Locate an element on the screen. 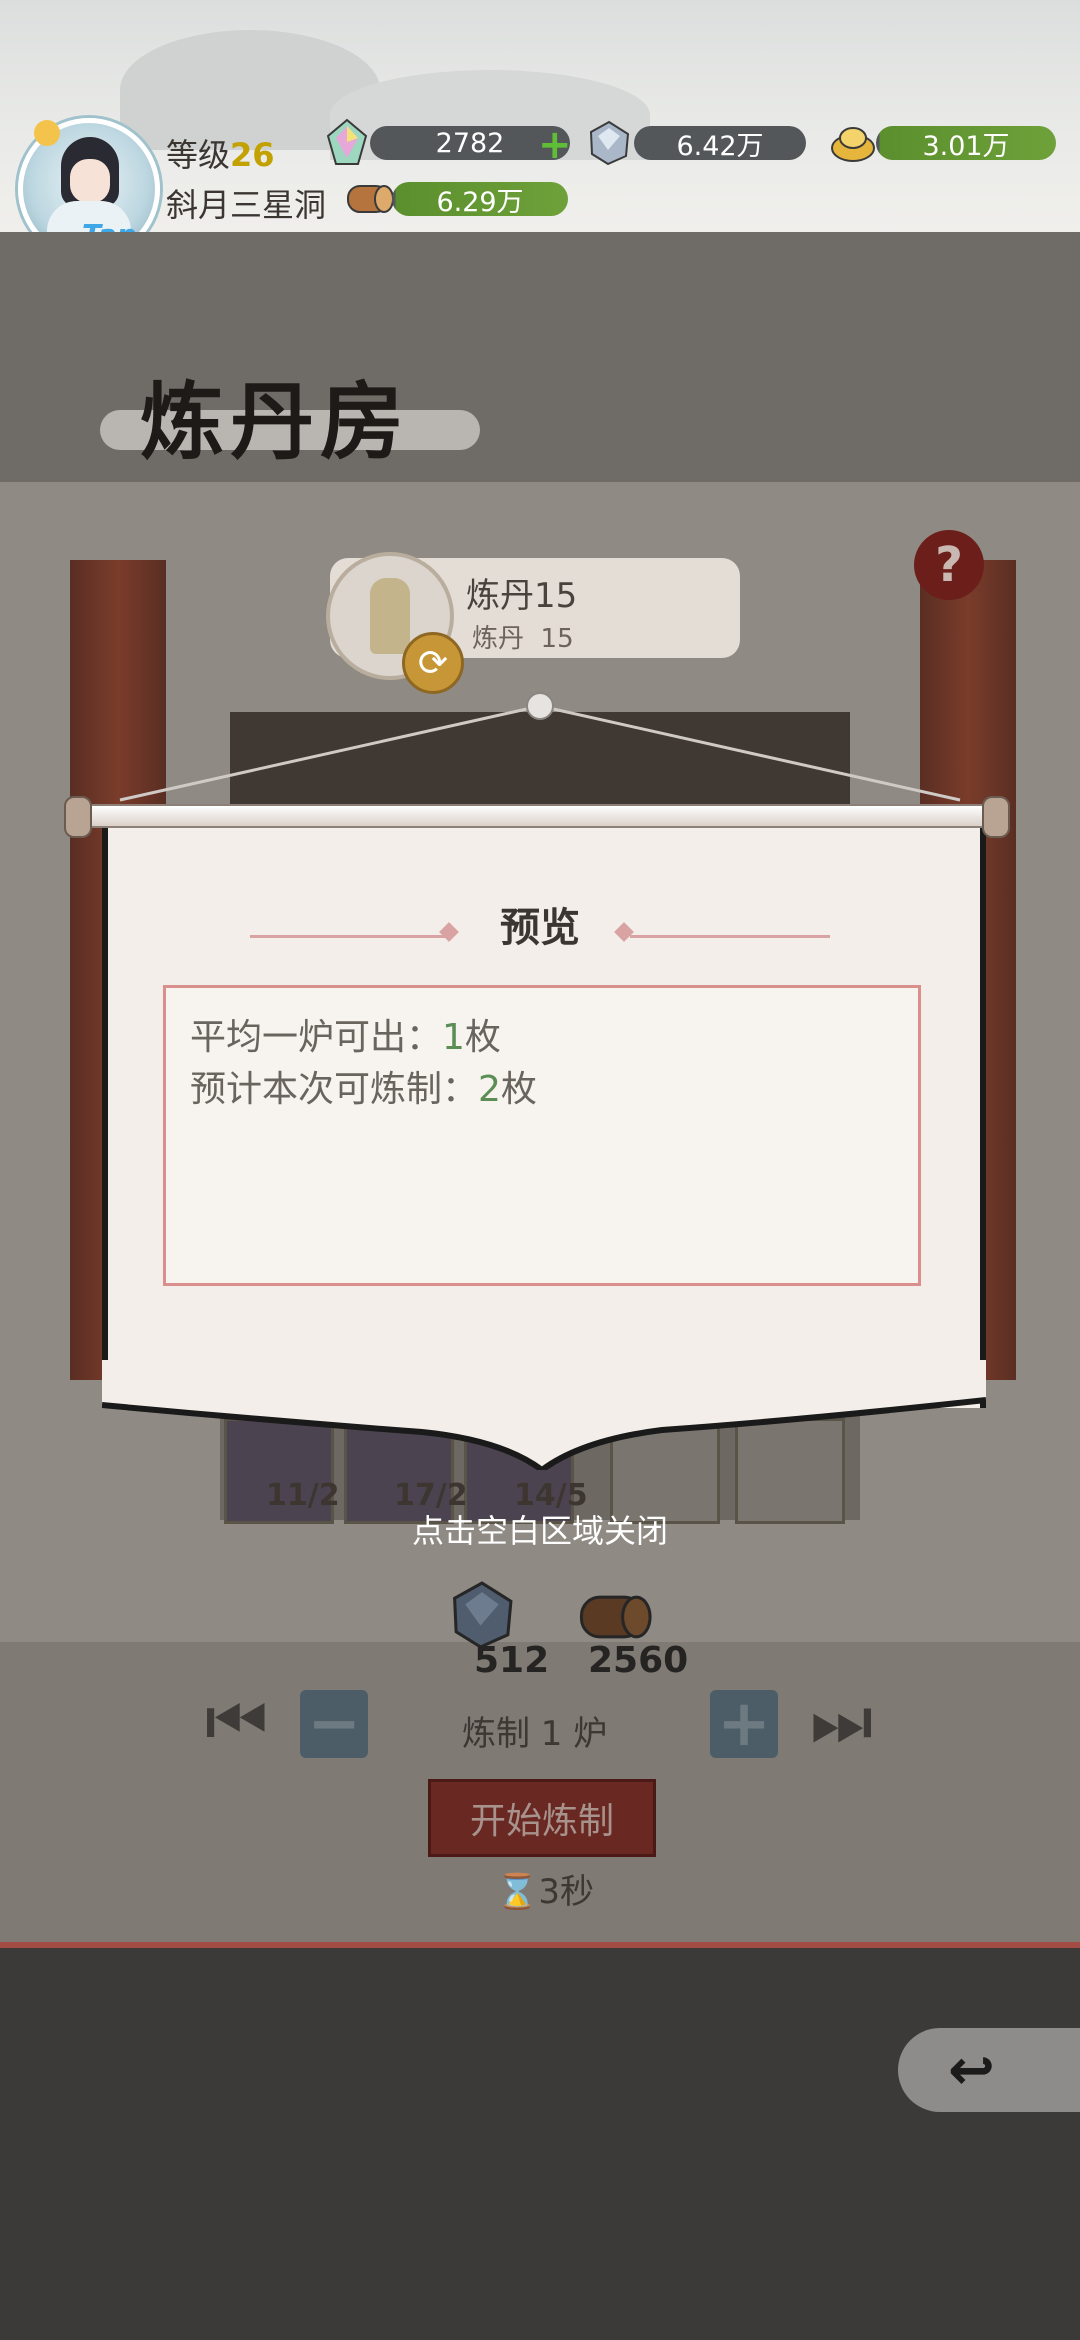  resource-spirit-stone: 6.42万 is located at coordinates (698, 143).